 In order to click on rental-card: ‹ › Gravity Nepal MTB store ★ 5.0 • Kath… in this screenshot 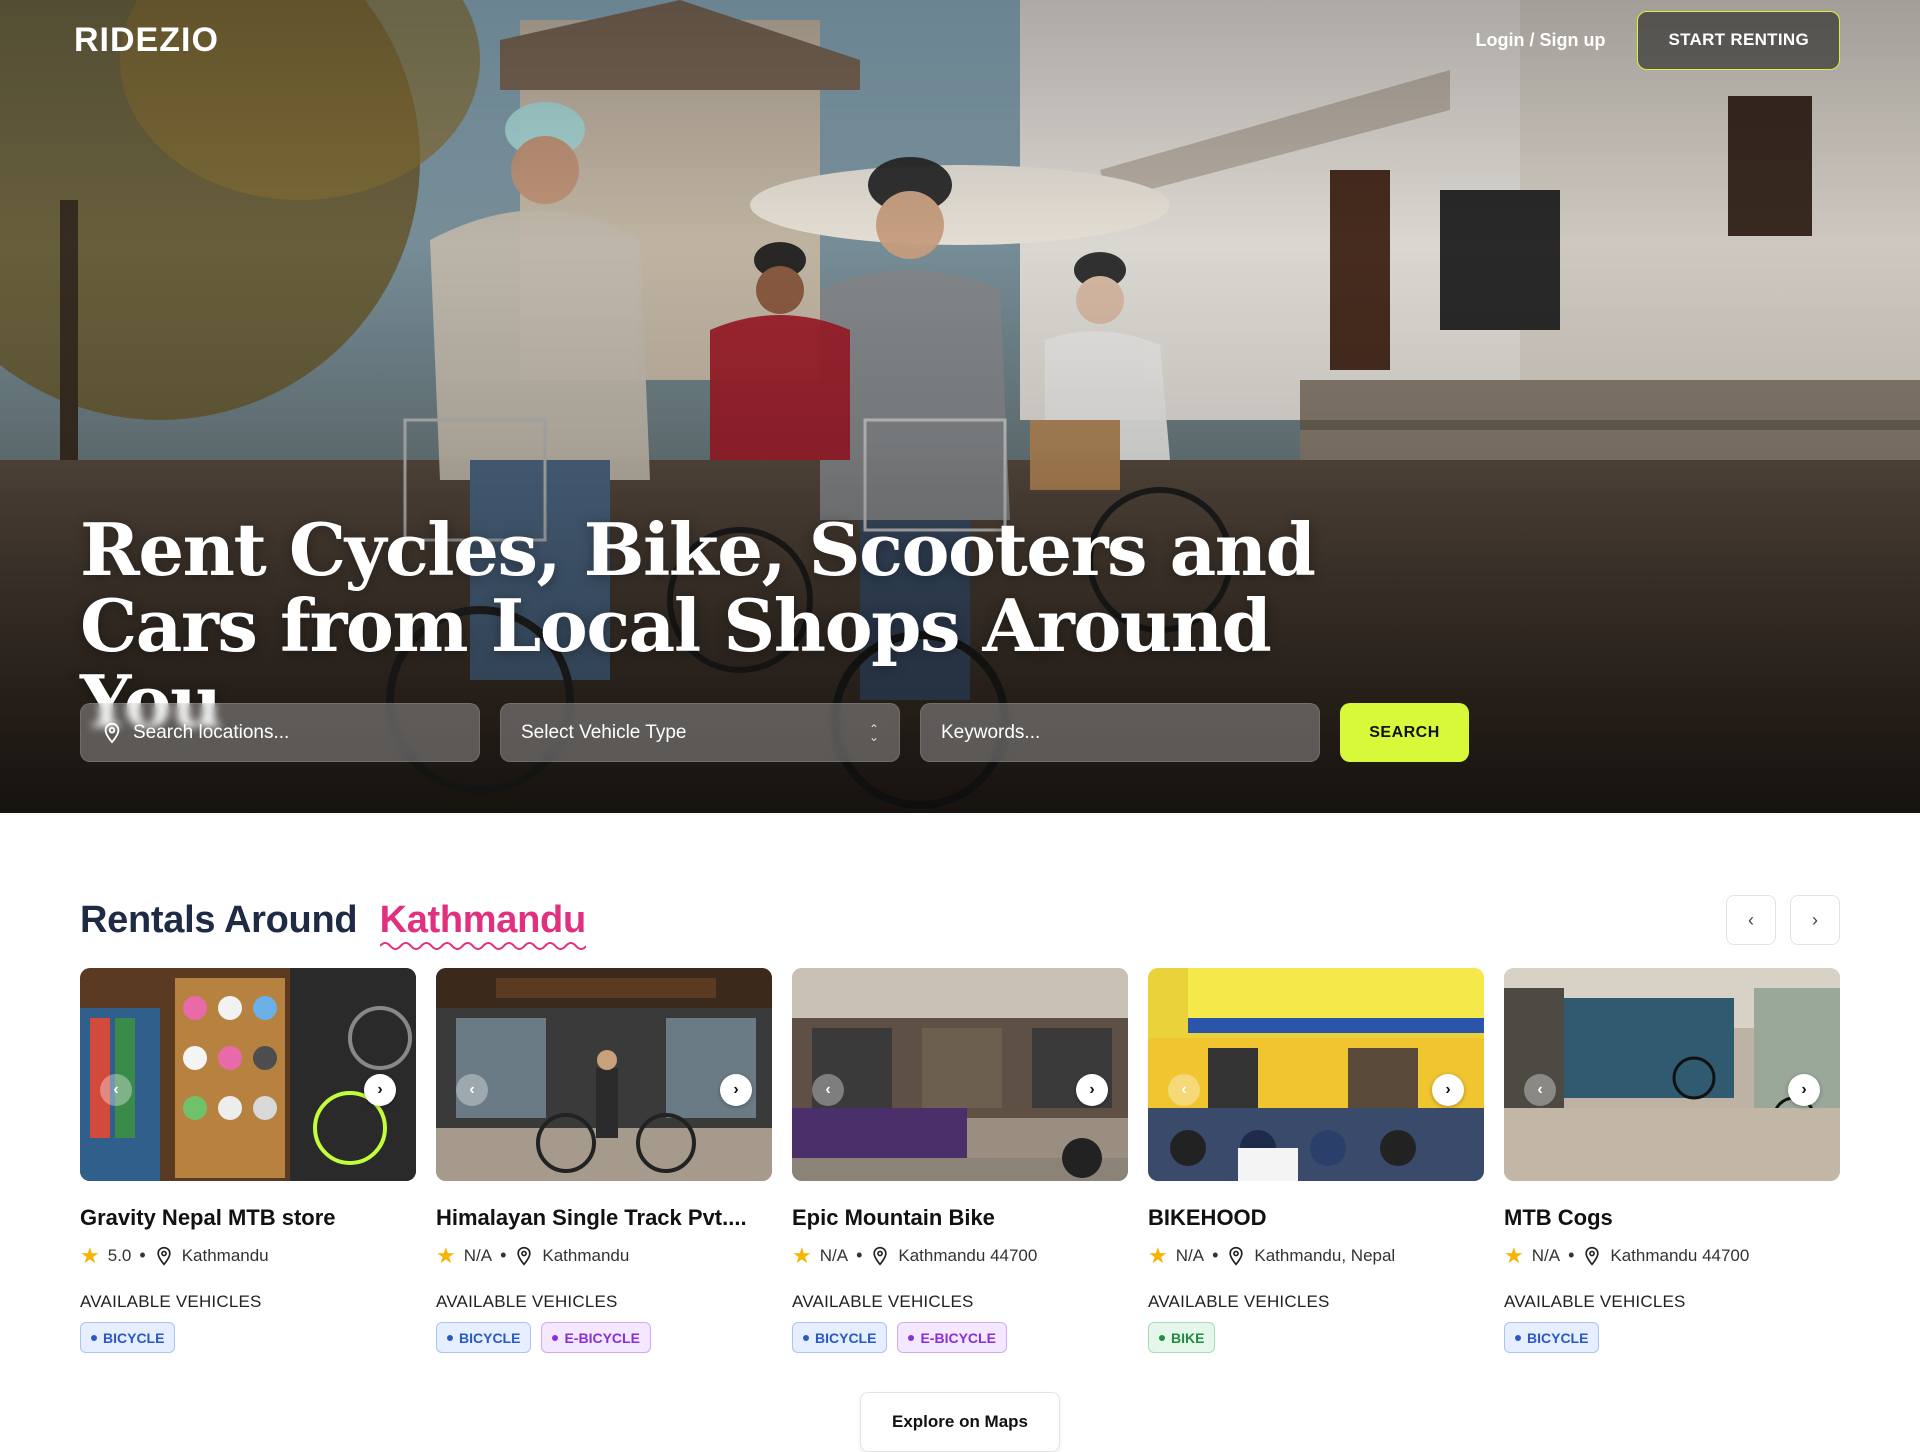, I will do `click(248, 1160)`.